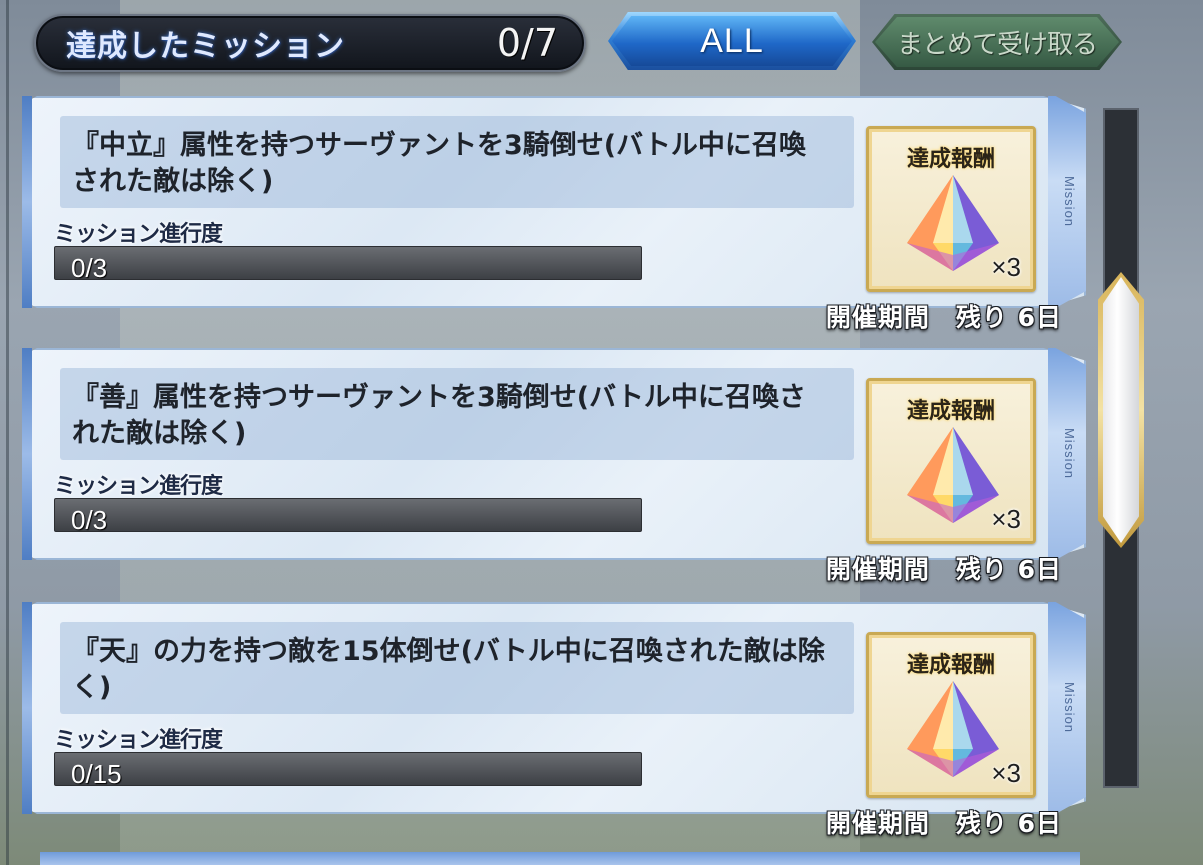 This screenshot has width=1203, height=865. Describe the element at coordinates (96, 774) in the screenshot. I see `mission-progress-text: 0/15` at that location.